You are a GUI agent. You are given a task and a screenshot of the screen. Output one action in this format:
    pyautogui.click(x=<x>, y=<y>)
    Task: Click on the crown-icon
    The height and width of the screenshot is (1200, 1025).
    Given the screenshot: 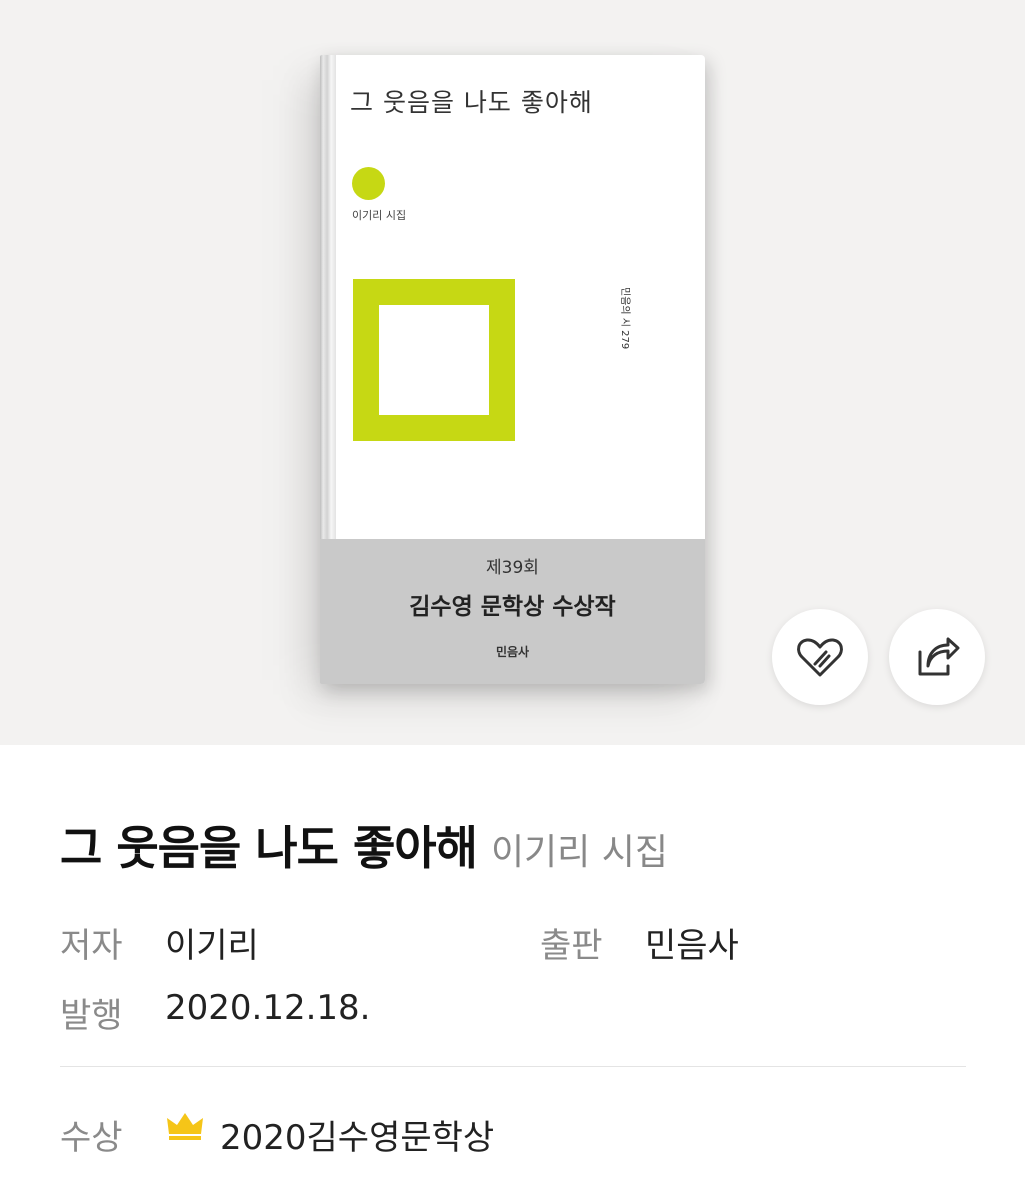 What is the action you would take?
    pyautogui.click(x=185, y=1126)
    